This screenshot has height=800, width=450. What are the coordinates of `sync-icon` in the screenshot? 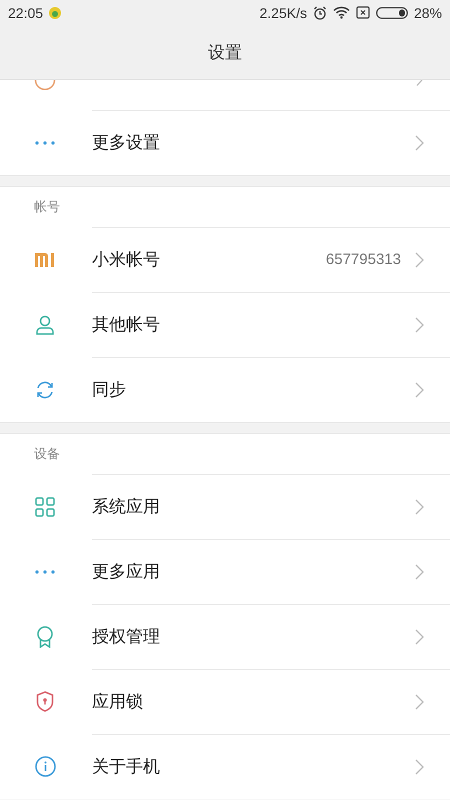 It's located at (45, 390).